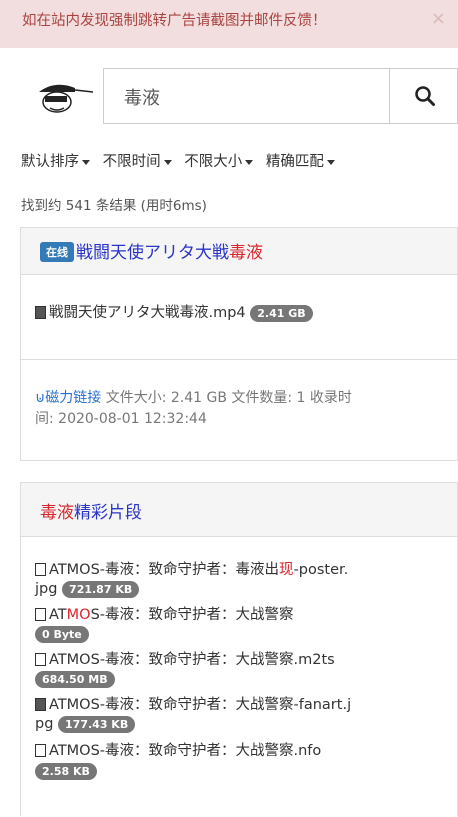 The width and height of the screenshot is (458, 817). Describe the element at coordinates (121, 419) in the screenshot. I see `meta-date: 间: 2020-08-01 12:32:44` at that location.